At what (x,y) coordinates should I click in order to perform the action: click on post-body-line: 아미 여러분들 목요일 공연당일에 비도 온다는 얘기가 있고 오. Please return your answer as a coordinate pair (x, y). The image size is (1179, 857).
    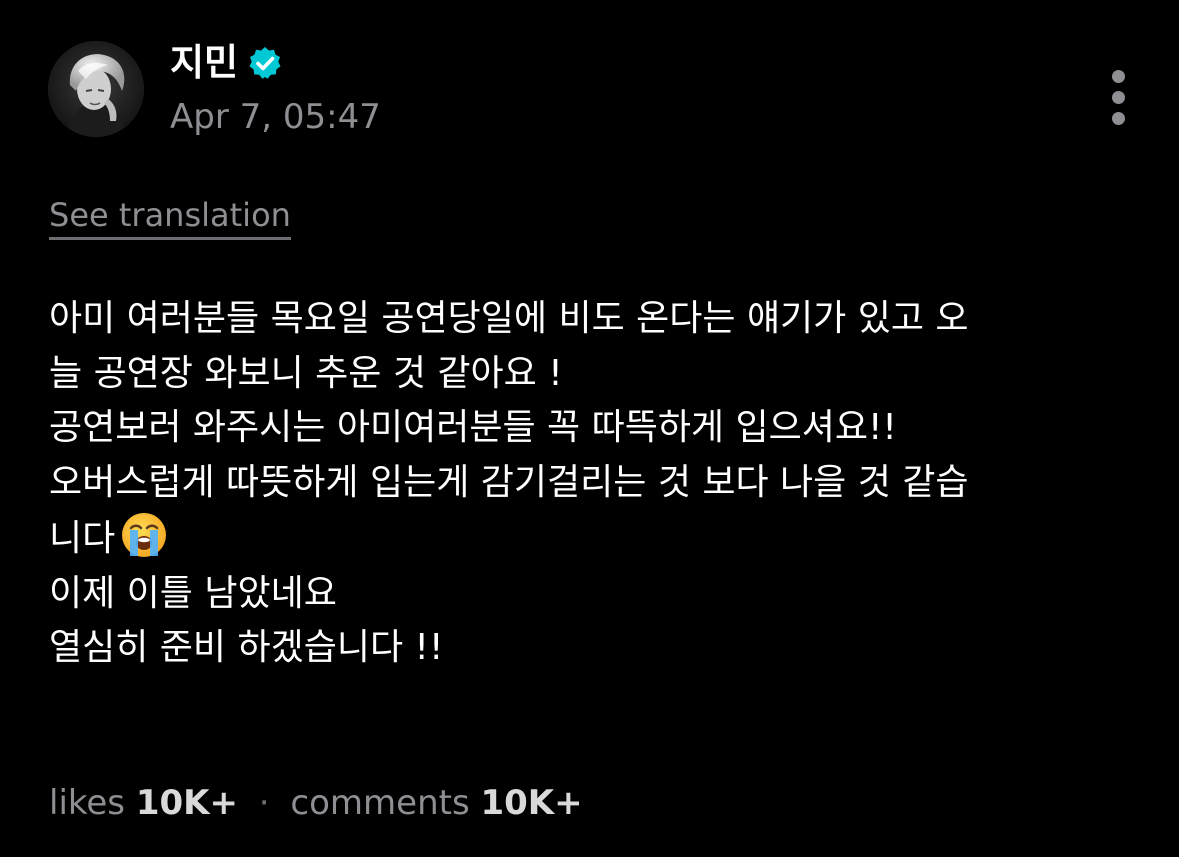
    Looking at the image, I should click on (509, 318).